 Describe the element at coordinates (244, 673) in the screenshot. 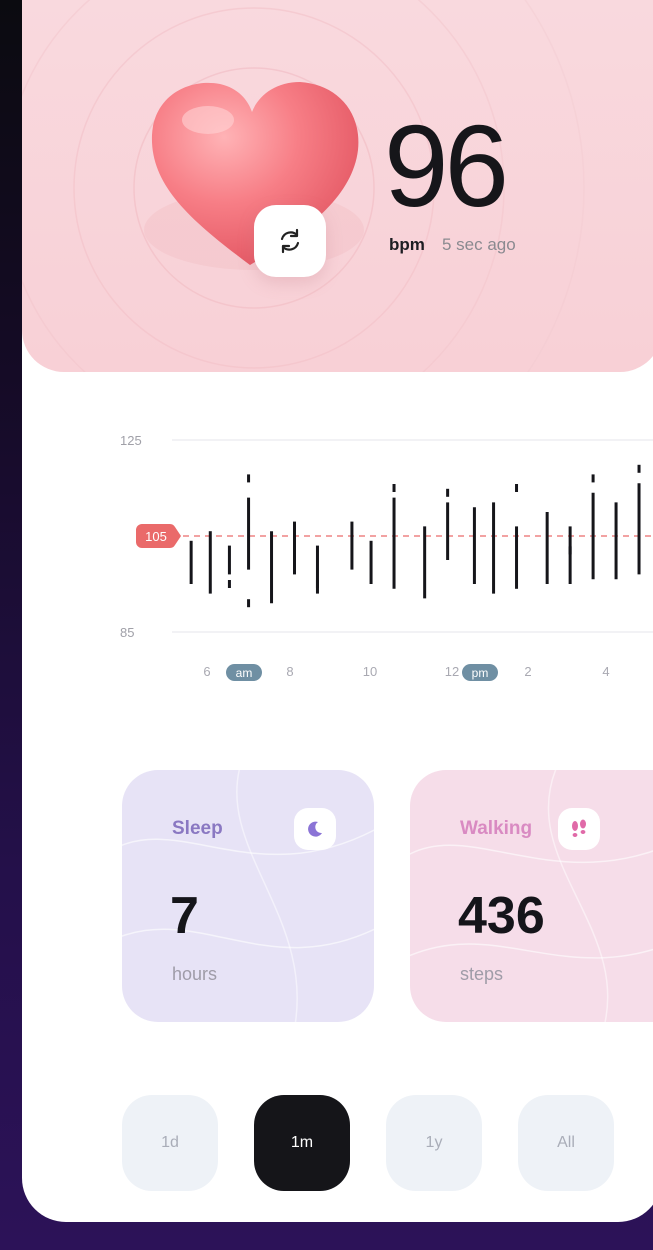

I see `am-badge-label: am` at that location.